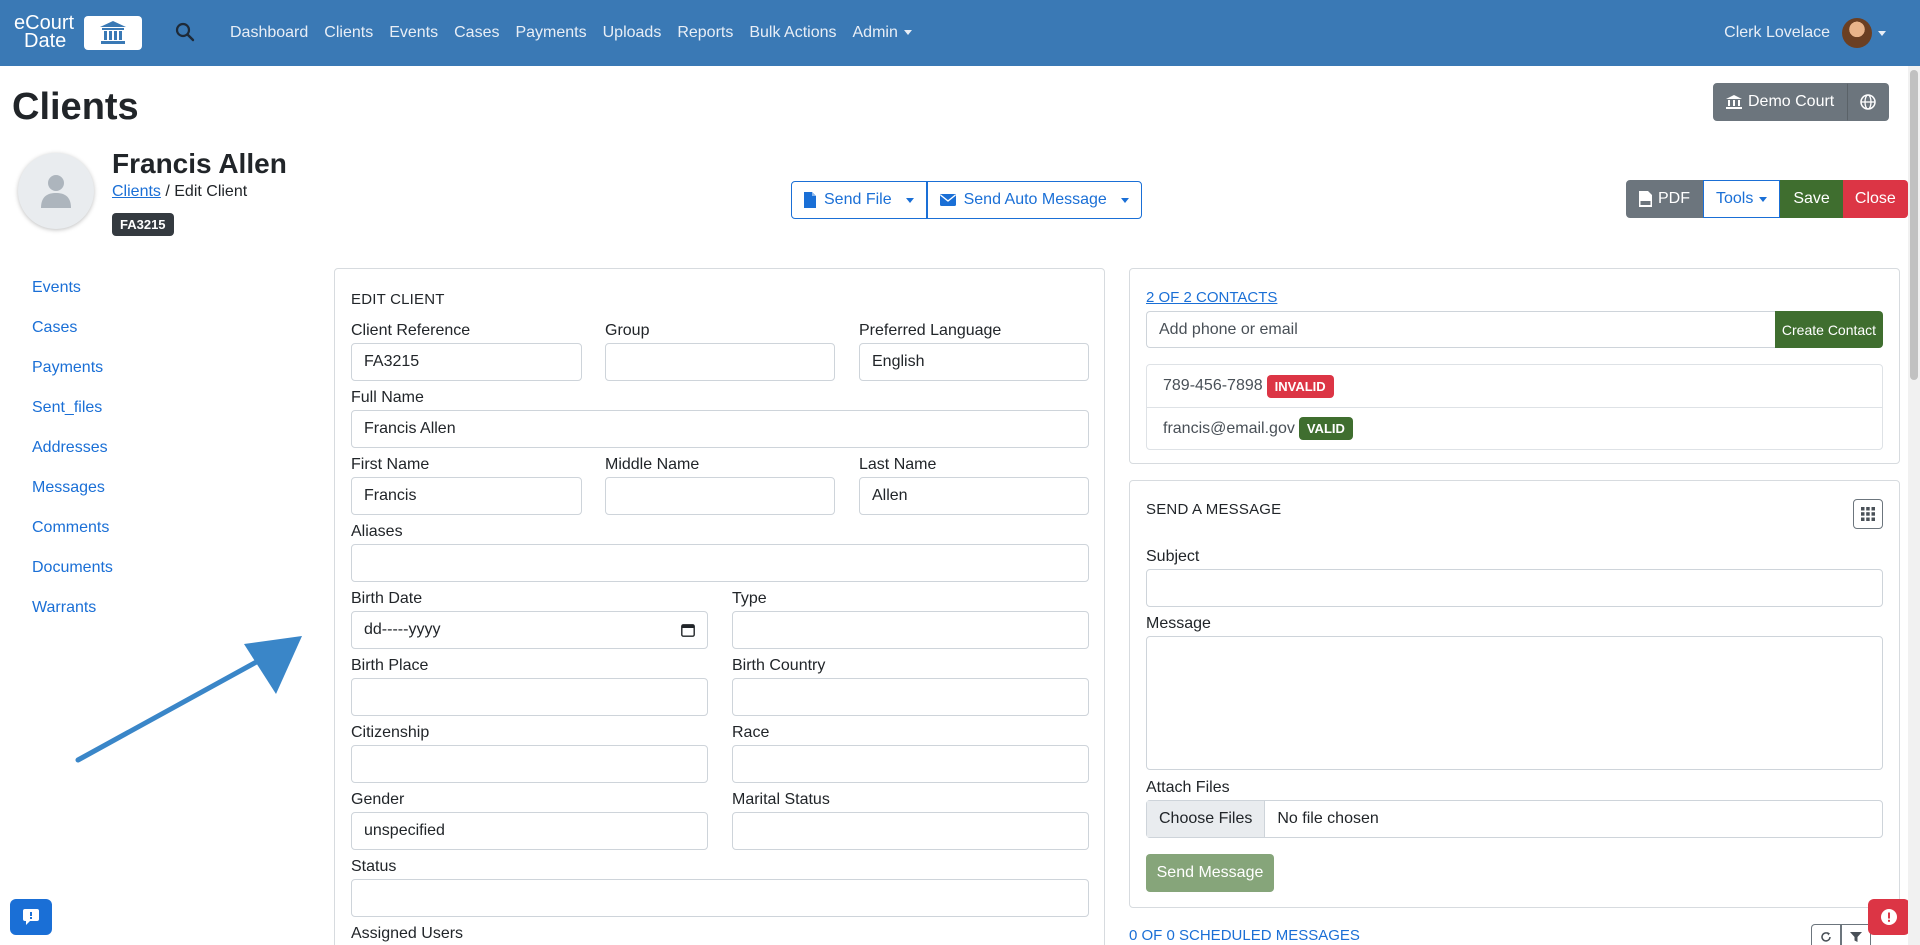 The width and height of the screenshot is (1920, 945). What do you see at coordinates (1780, 102) in the screenshot?
I see `demo-court-button: Demo Court` at bounding box center [1780, 102].